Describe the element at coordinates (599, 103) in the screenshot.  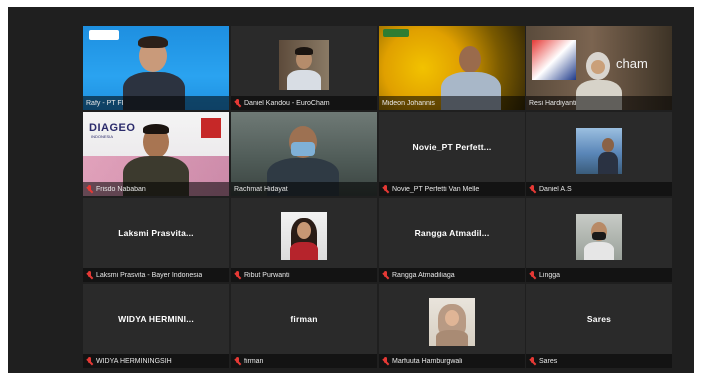
I see `name-label-bar: Resi Hardiyanti` at that location.